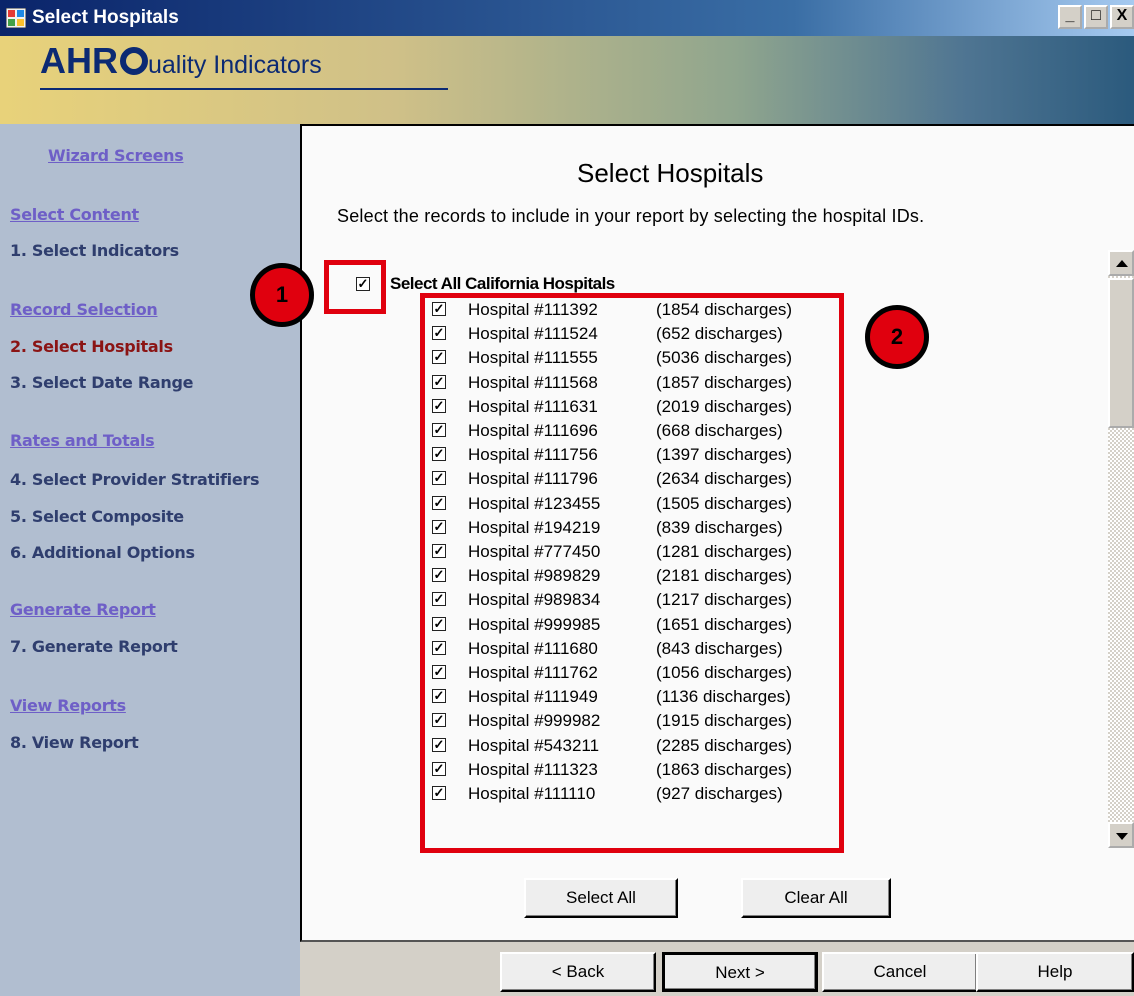  I want to click on arrow-down-icon, so click(1122, 836).